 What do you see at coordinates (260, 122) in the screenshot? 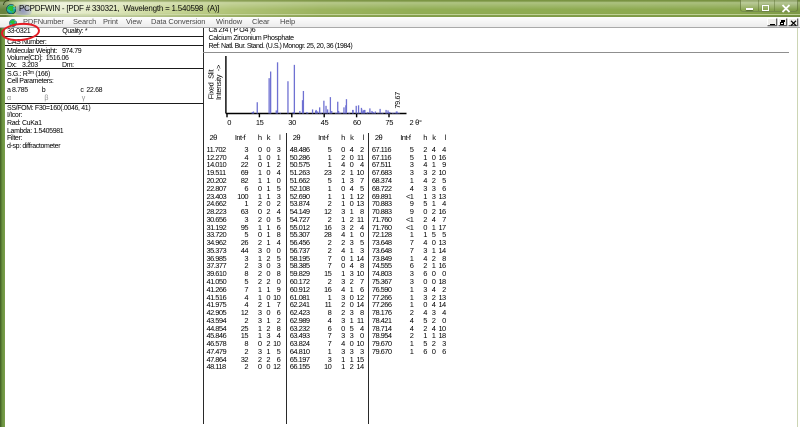
I see `svg-text: 15` at bounding box center [260, 122].